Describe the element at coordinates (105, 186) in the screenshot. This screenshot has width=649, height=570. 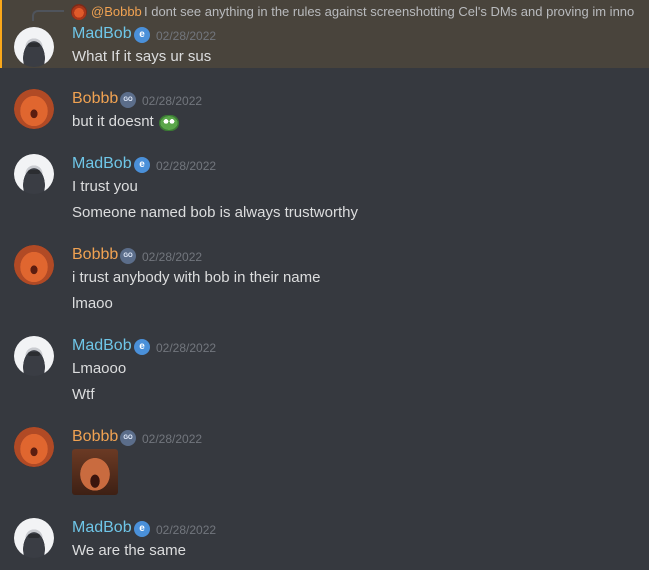
I see `message-text: I trust you` at that location.